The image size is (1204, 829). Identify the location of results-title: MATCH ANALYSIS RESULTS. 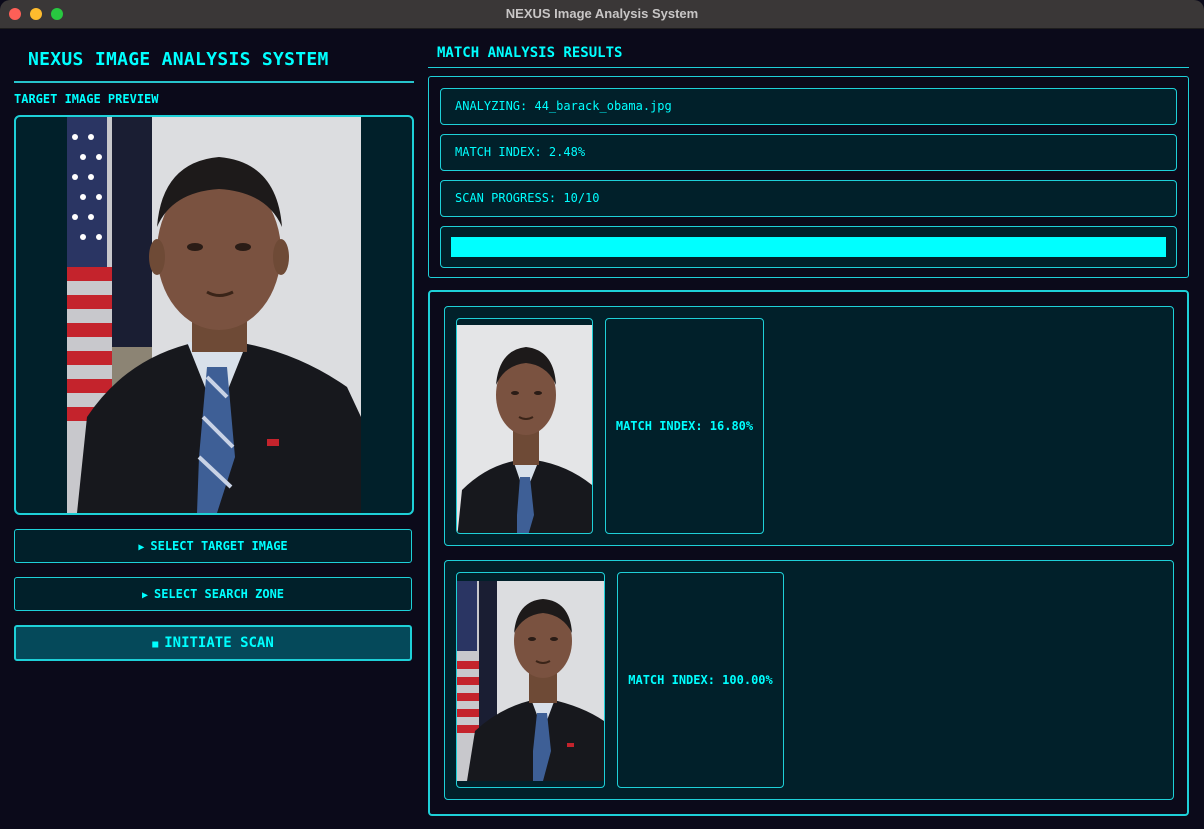
(530, 53).